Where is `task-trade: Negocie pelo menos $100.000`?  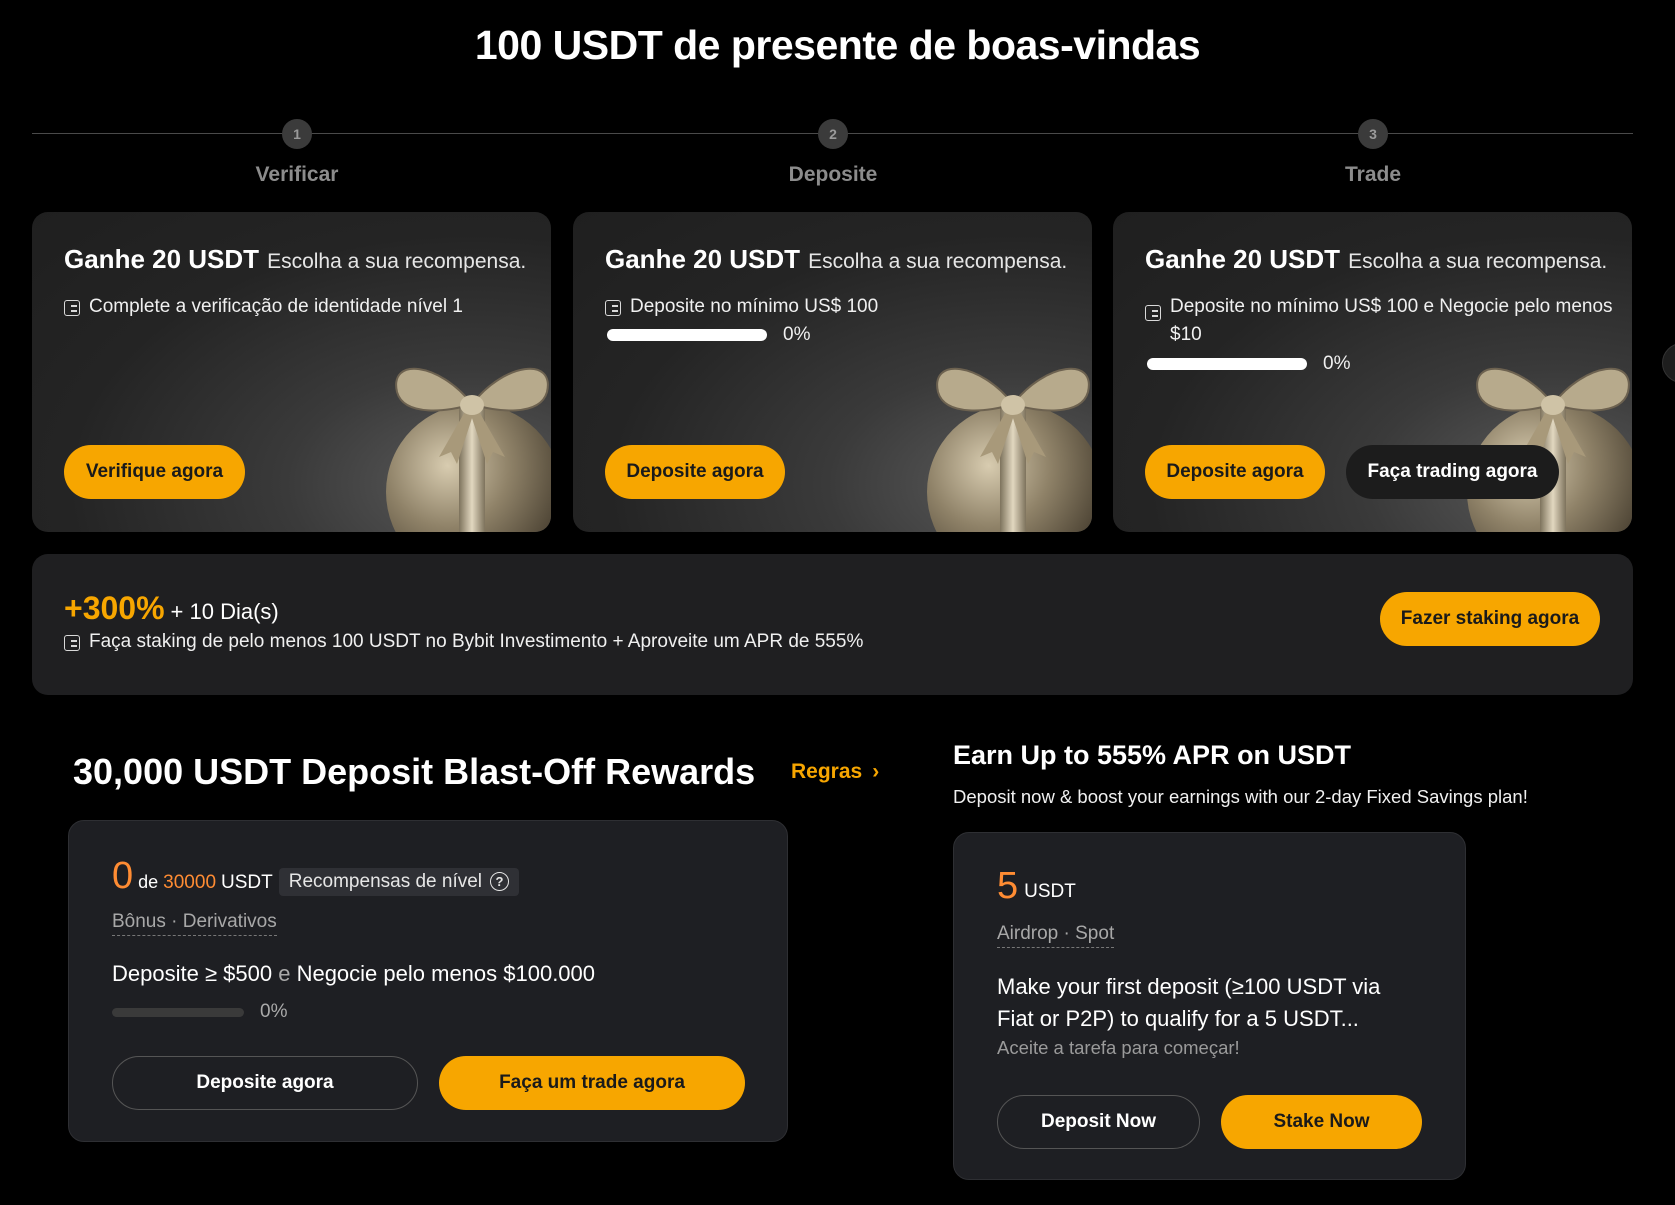
task-trade: Negocie pelo menos $100.000 is located at coordinates (446, 973).